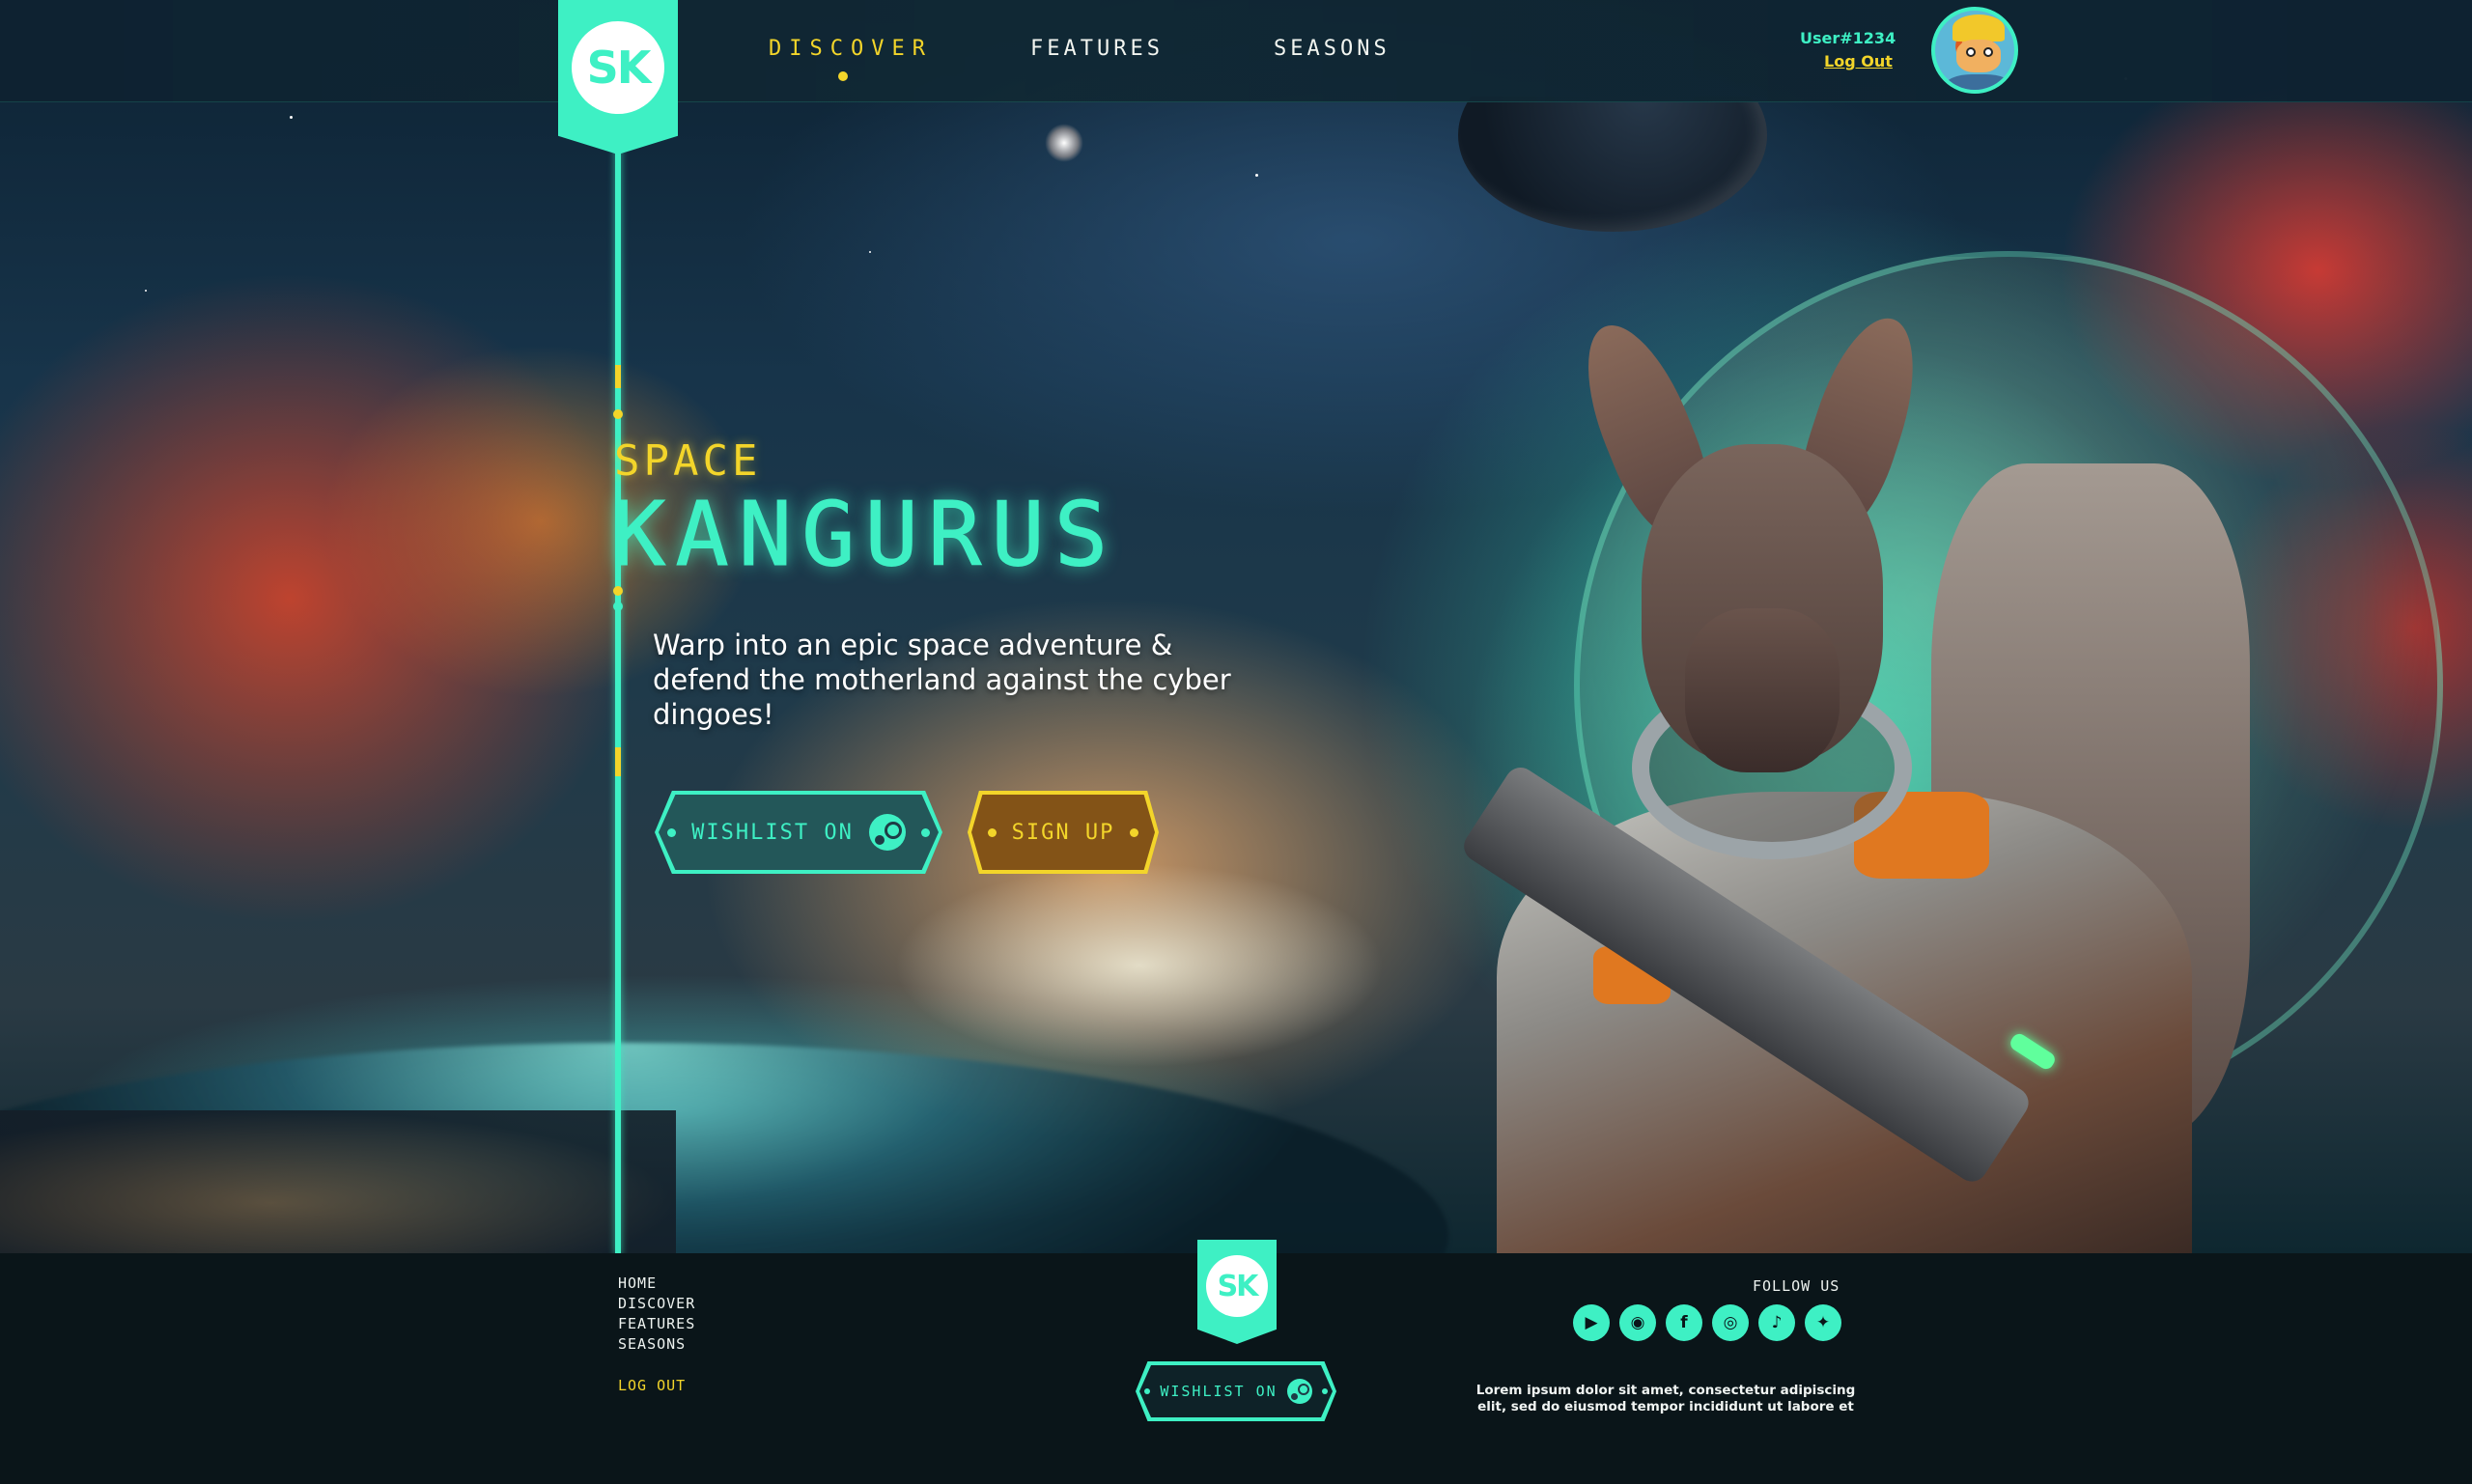  Describe the element at coordinates (1591, 1322) in the screenshot. I see `youtube-icon: ▶` at that location.